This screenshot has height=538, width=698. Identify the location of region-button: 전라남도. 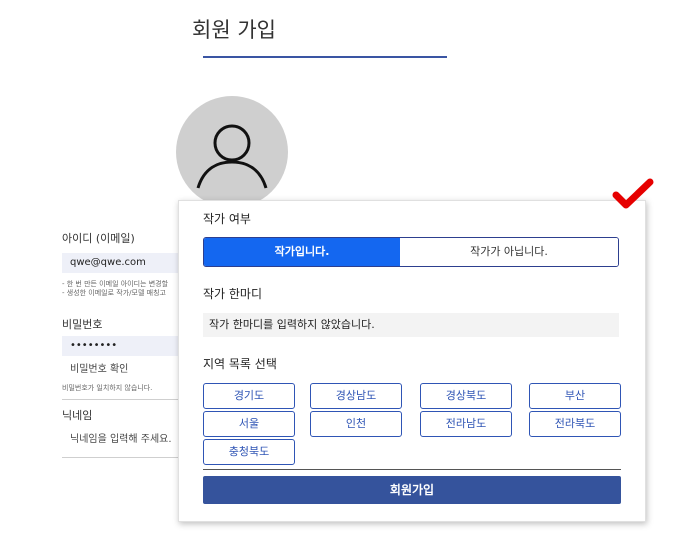
(466, 424).